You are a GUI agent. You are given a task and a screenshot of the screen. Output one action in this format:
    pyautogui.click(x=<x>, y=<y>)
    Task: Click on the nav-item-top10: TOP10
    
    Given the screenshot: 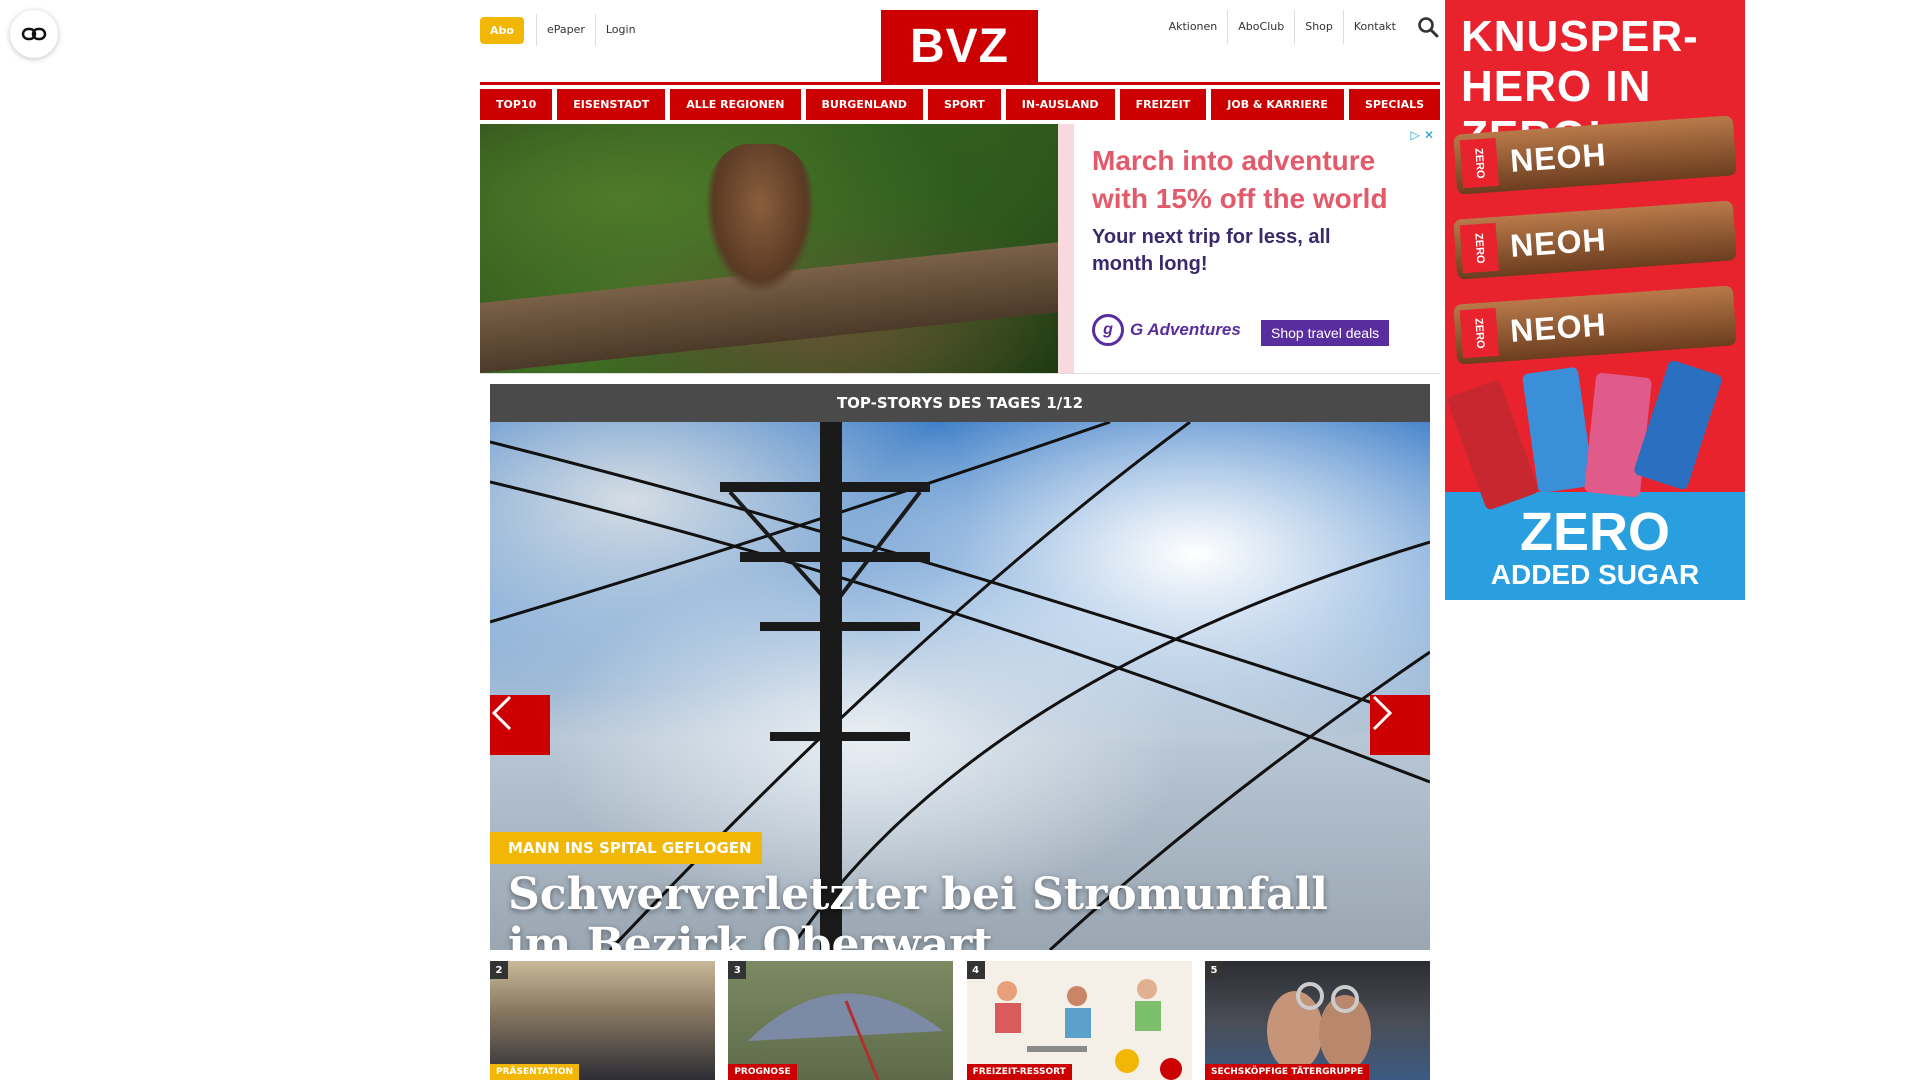 What is the action you would take?
    pyautogui.click(x=516, y=104)
    